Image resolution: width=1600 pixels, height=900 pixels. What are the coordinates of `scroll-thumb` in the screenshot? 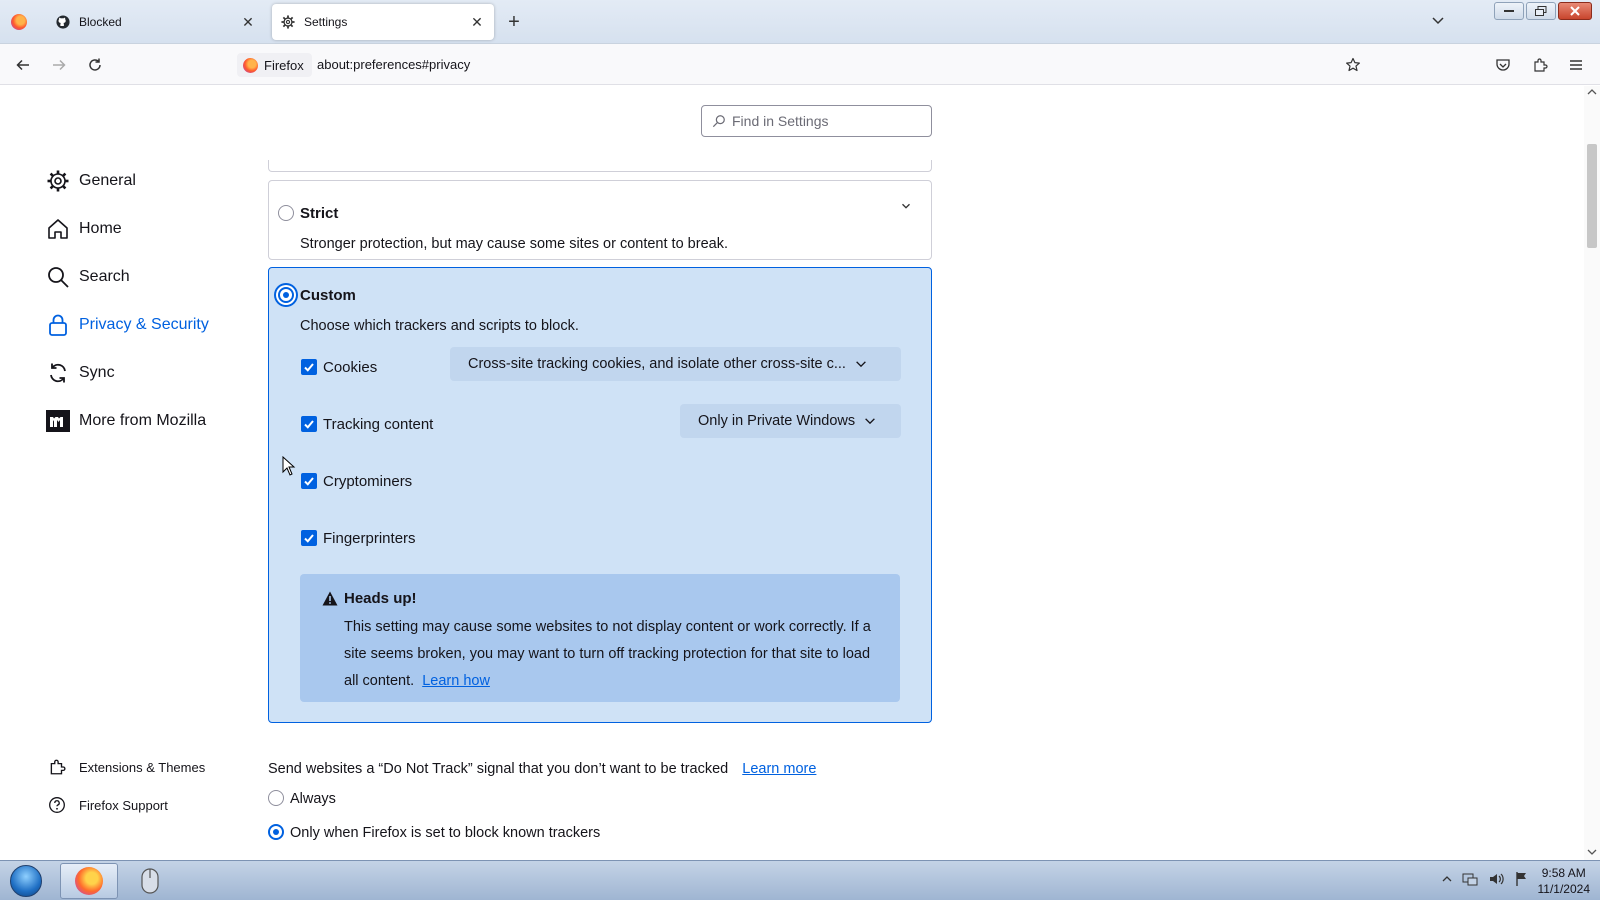 It's located at (1592, 196).